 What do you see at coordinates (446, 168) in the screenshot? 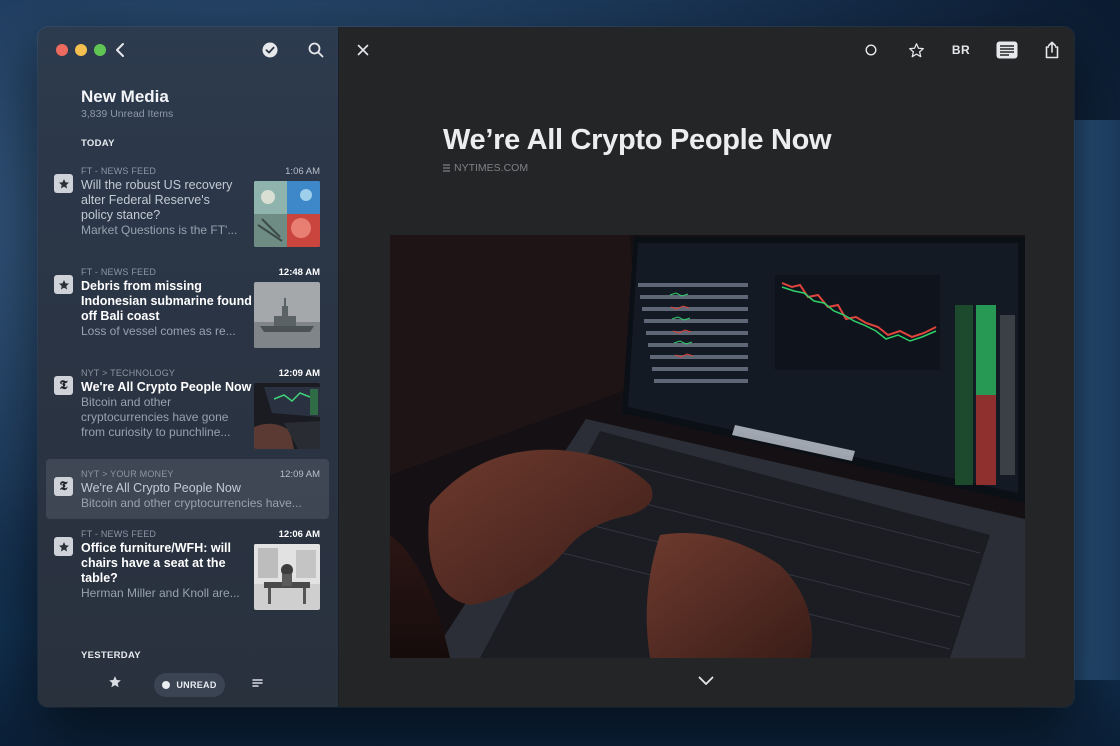
I see `source-list-icon` at bounding box center [446, 168].